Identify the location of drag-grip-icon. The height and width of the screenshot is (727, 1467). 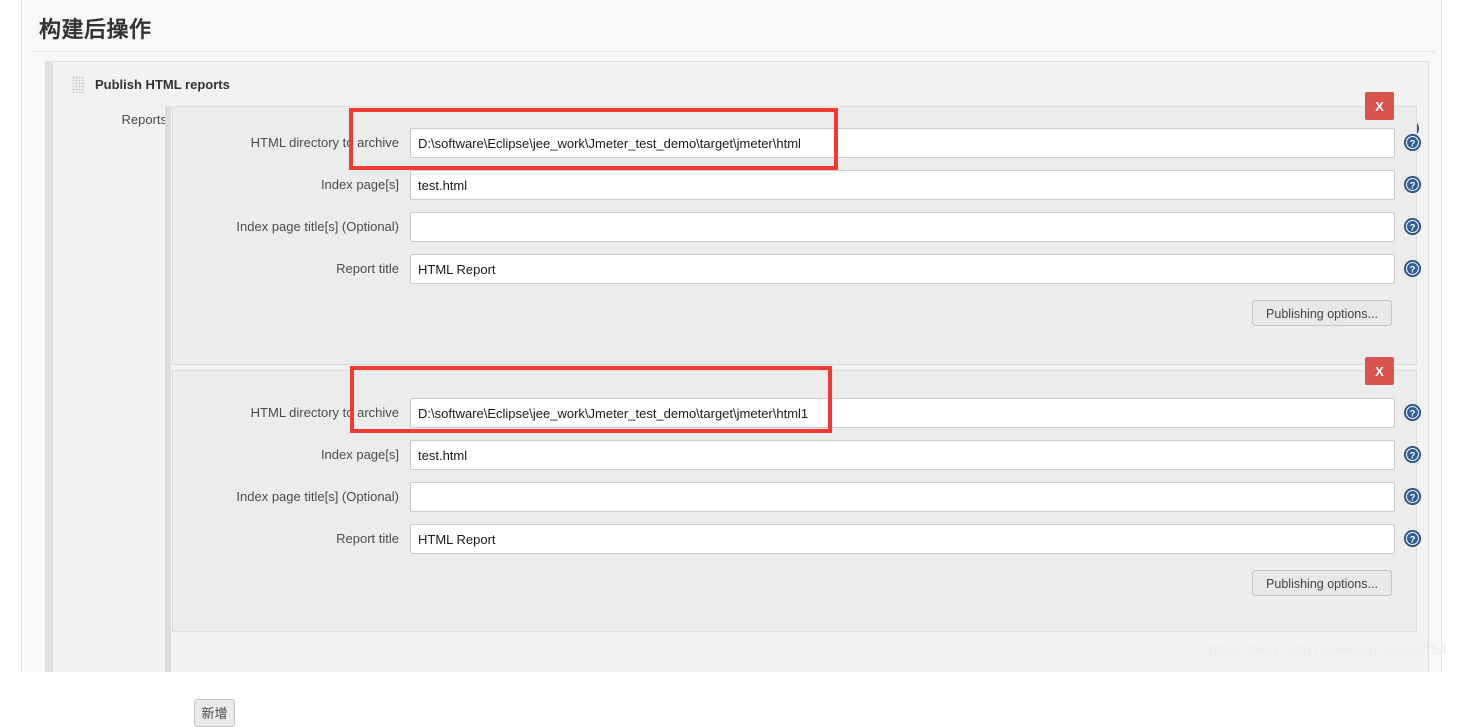
(78, 84).